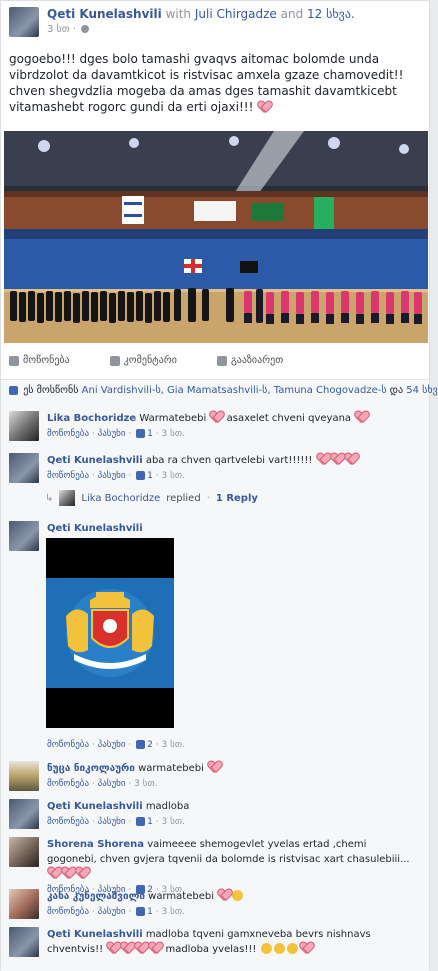 Image resolution: width=438 pixels, height=971 pixels. What do you see at coordinates (422, 390) in the screenshot?
I see `likers-others: 54 სხვას.` at bounding box center [422, 390].